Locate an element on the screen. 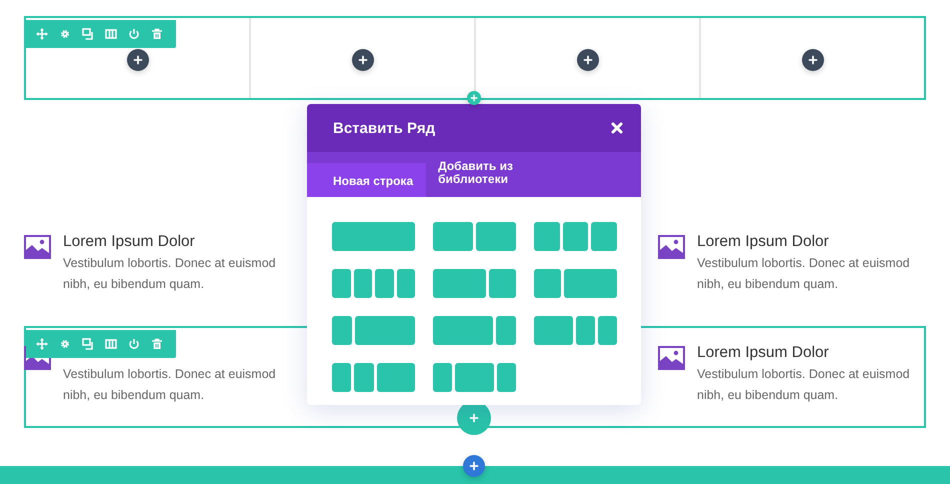  tab: Новая строка is located at coordinates (366, 180).